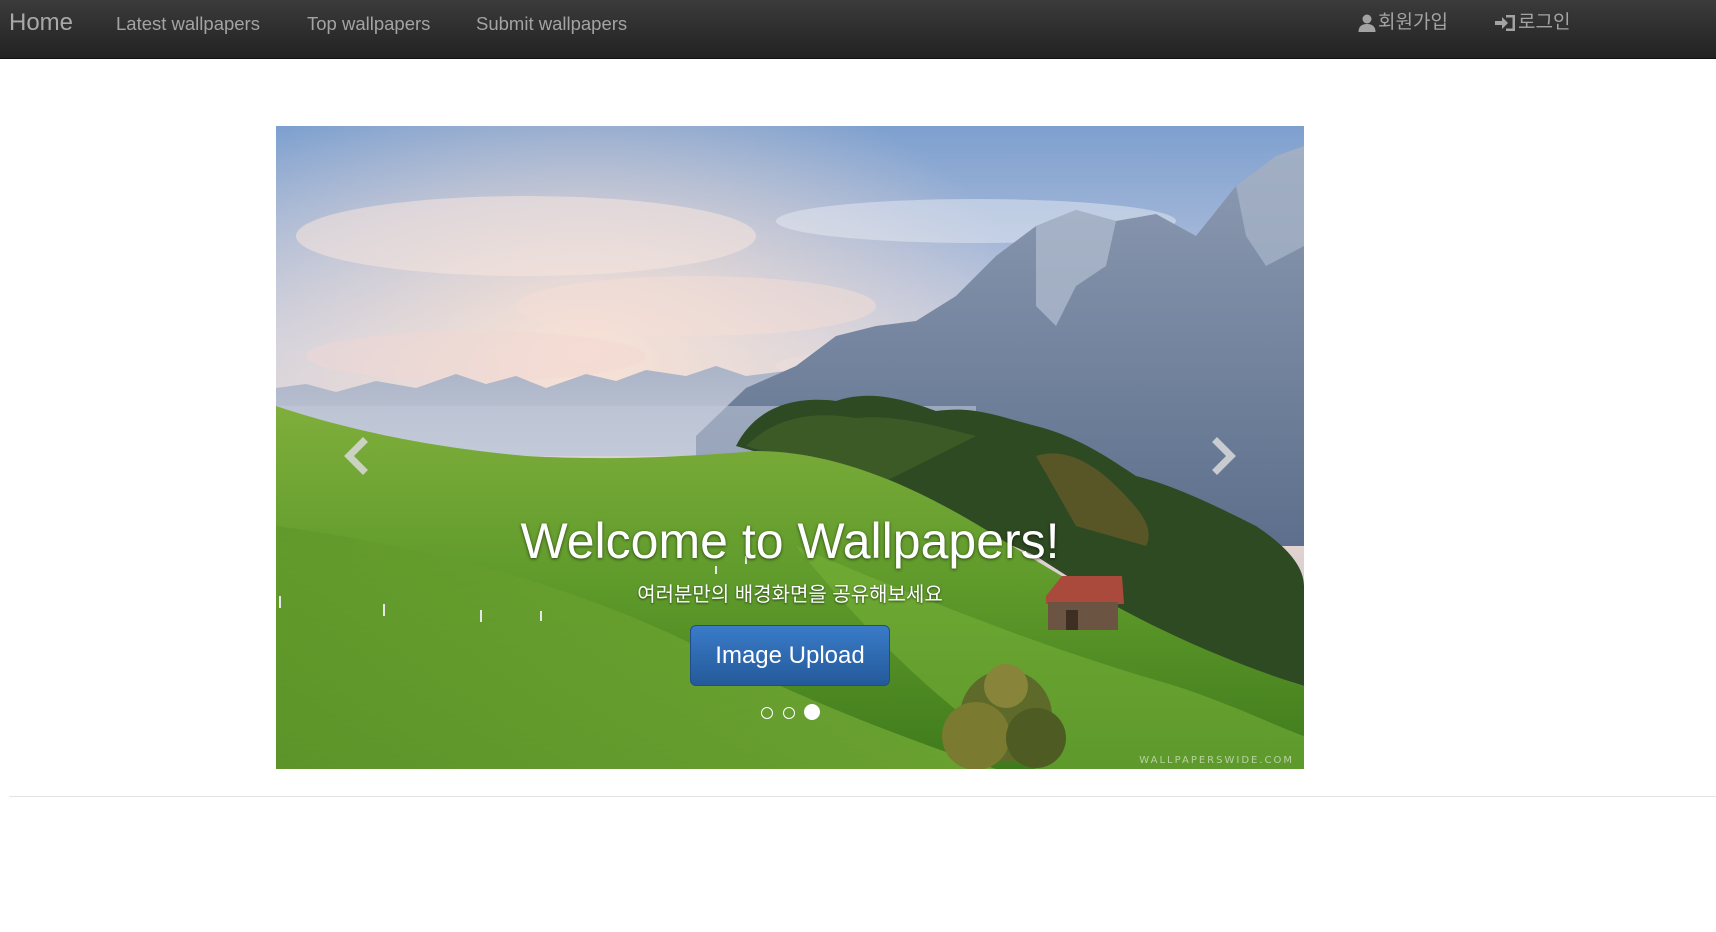 This screenshot has height=932, width=1716. What do you see at coordinates (1413, 22) in the screenshot?
I see `signup-label: 회원가입` at bounding box center [1413, 22].